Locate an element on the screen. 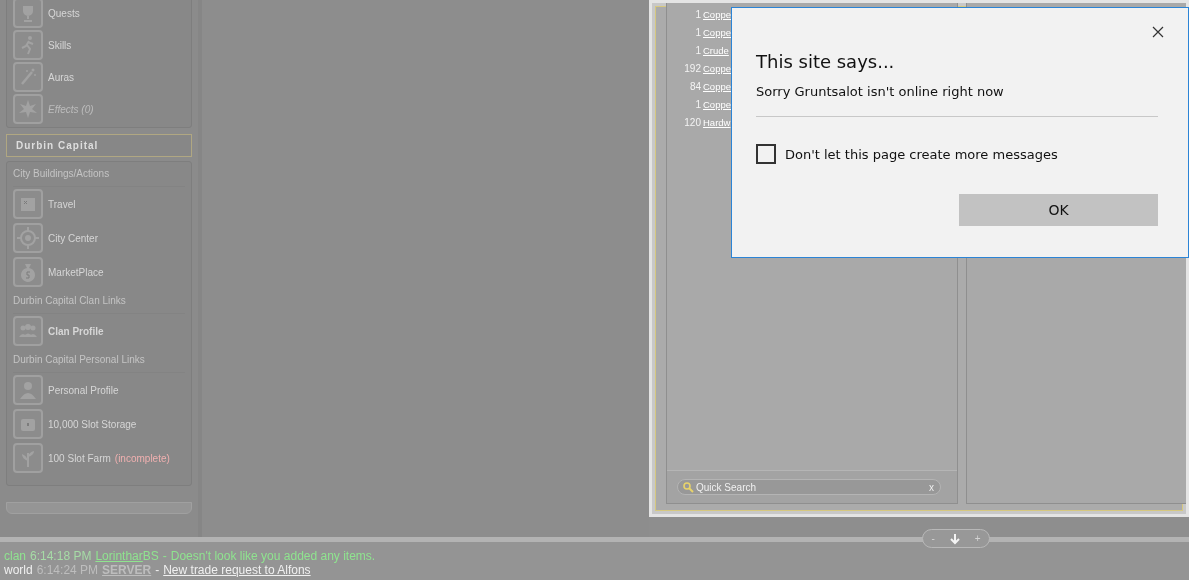 The height and width of the screenshot is (580, 1189). starburst-icon is located at coordinates (28, 109).